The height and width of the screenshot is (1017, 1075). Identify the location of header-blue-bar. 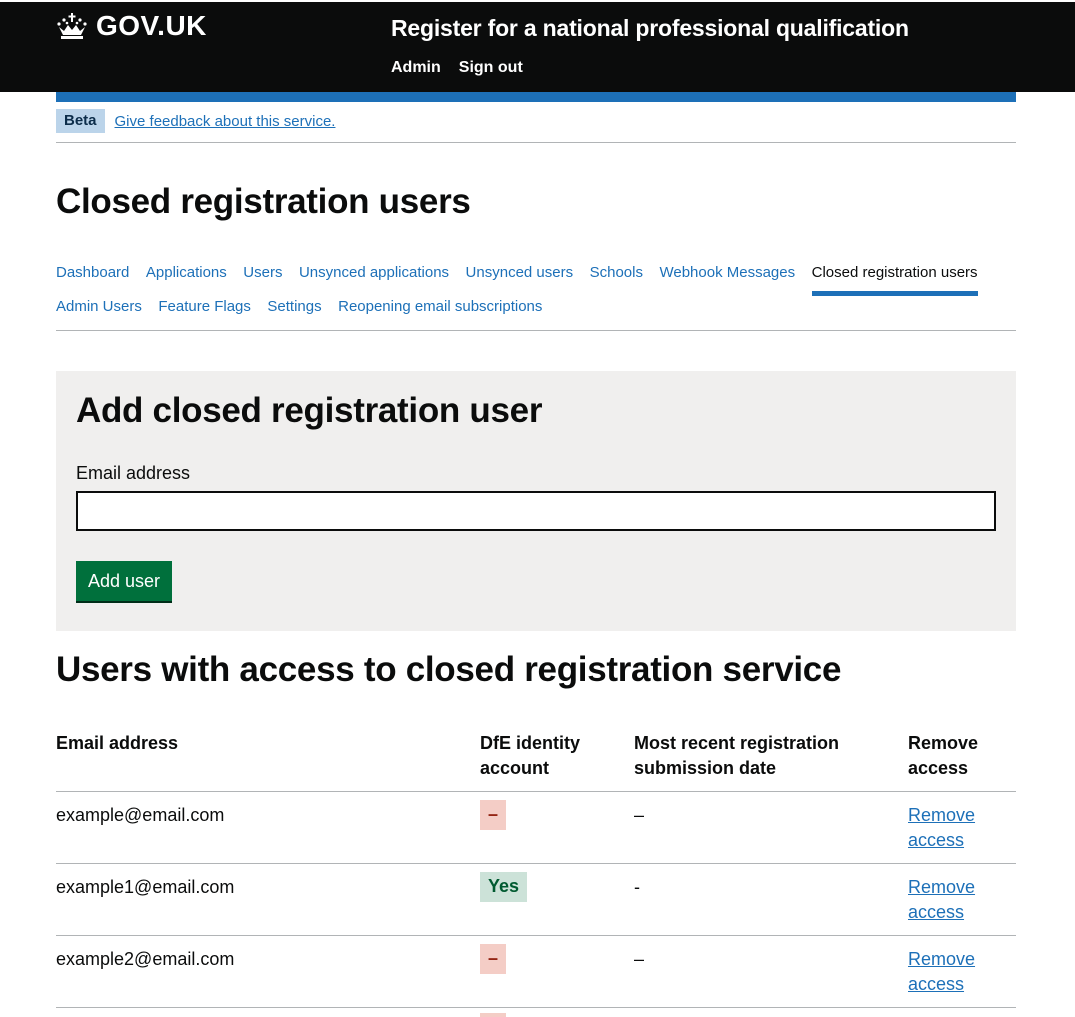
(536, 97).